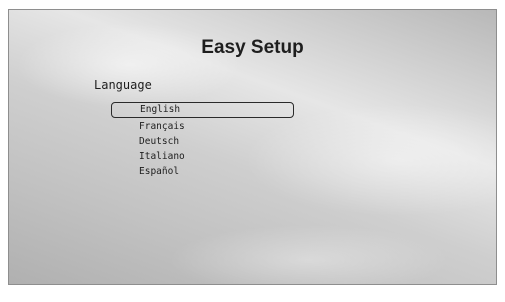 Image resolution: width=505 pixels, height=302 pixels. I want to click on language-section-label: Language, so click(123, 85).